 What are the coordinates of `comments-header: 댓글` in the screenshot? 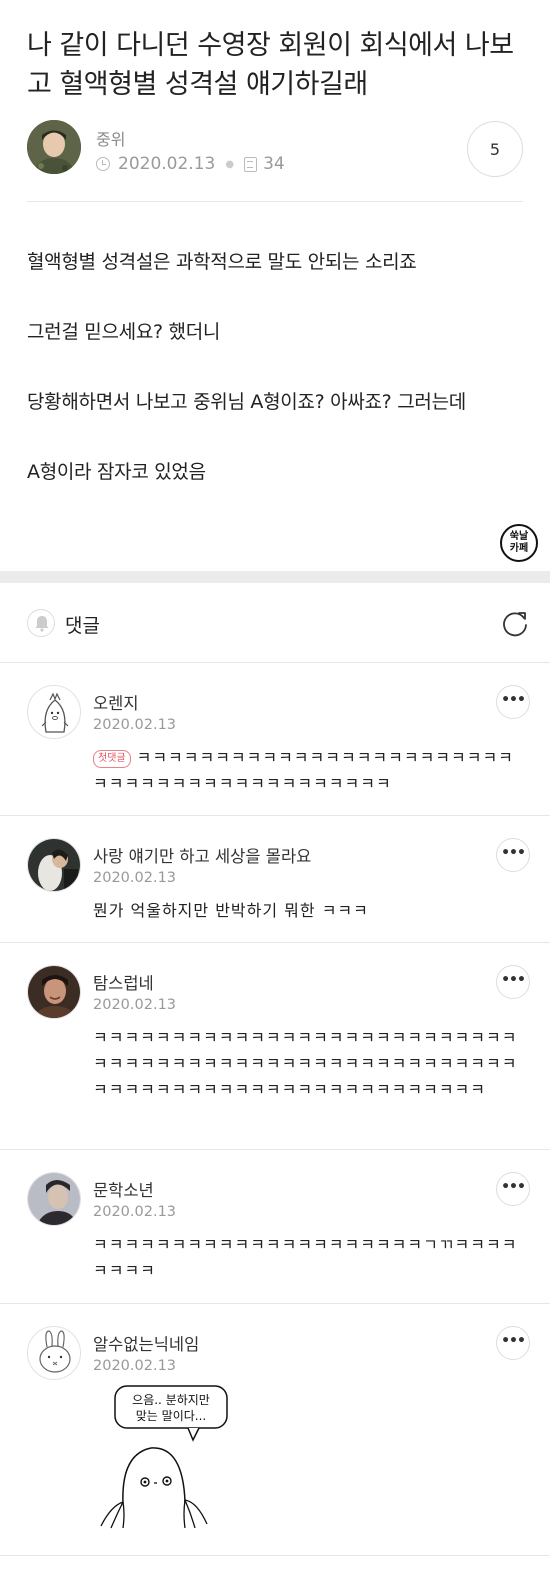 It's located at (275, 623).